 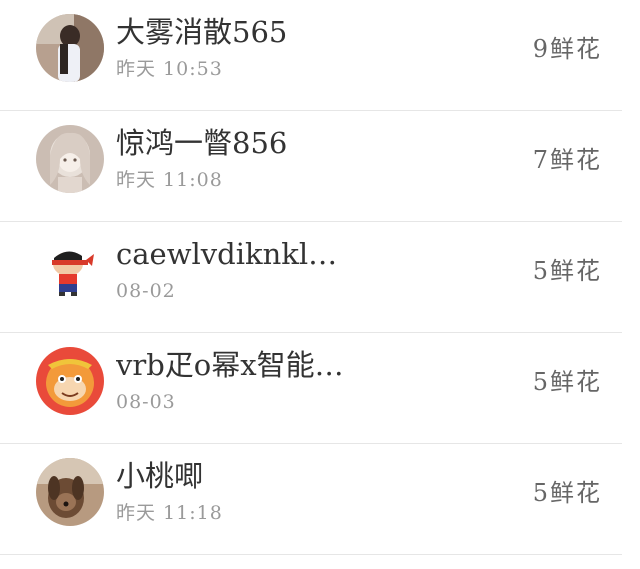 I want to click on flower-count: 9鲜花, so click(x=567, y=49).